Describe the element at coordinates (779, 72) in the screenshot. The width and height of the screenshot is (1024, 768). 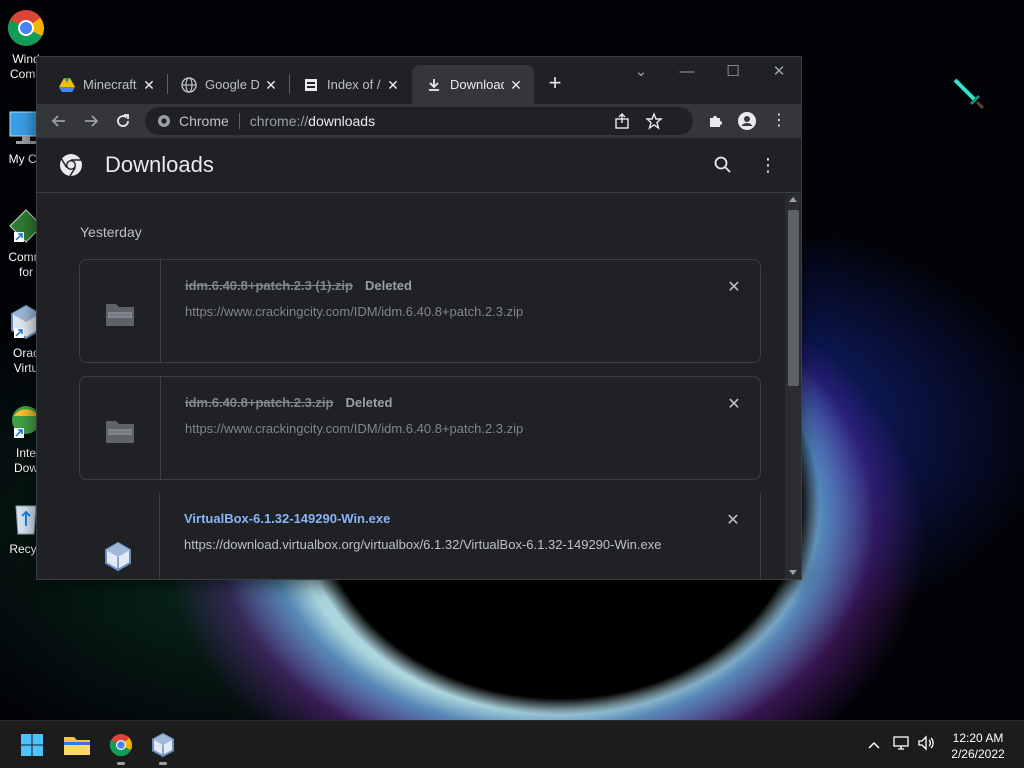
I see `close-window-button: ✕` at that location.